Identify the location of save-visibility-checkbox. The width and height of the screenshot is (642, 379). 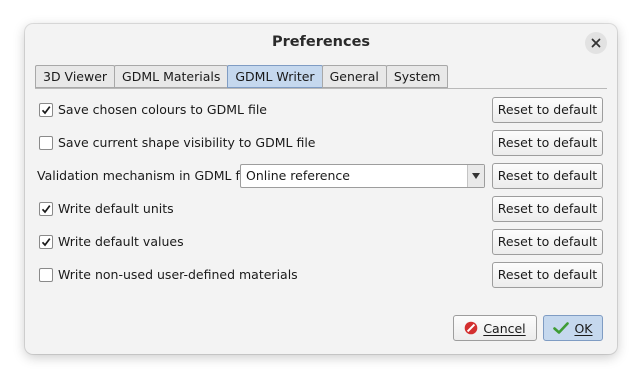
(46, 143).